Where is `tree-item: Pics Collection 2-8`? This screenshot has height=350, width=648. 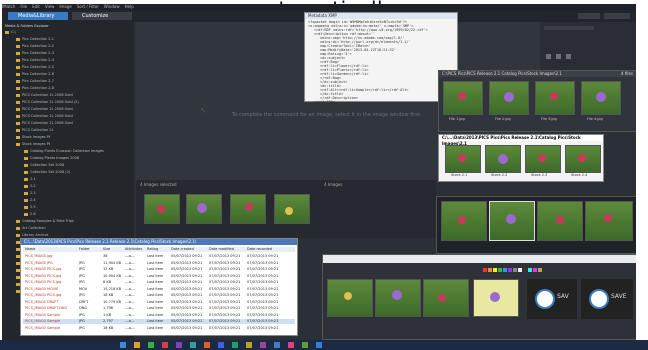 tree-item: Pics Collection 2-8 is located at coordinates (35, 88).